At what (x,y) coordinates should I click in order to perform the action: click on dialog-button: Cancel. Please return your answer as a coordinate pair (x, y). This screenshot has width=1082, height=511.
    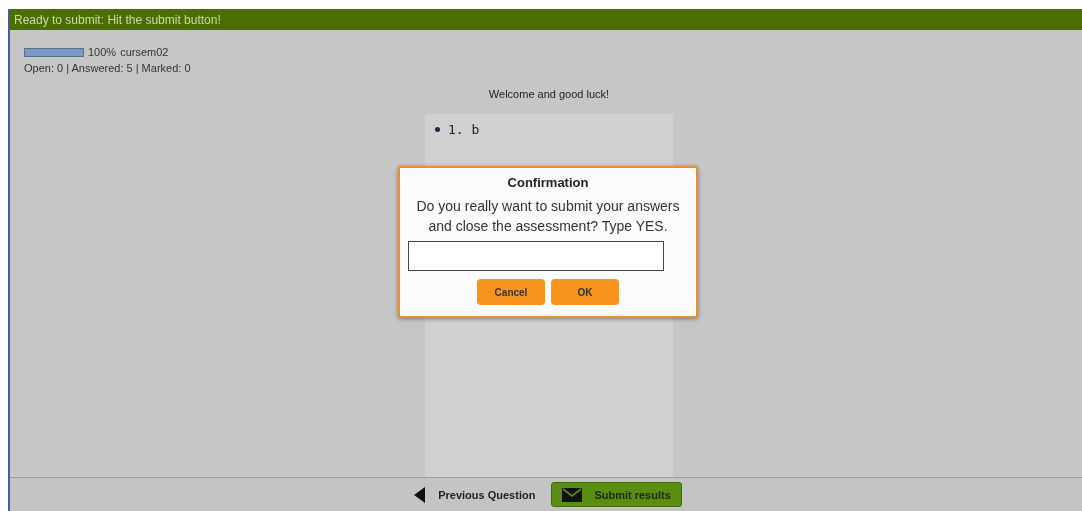
    Looking at the image, I should click on (511, 292).